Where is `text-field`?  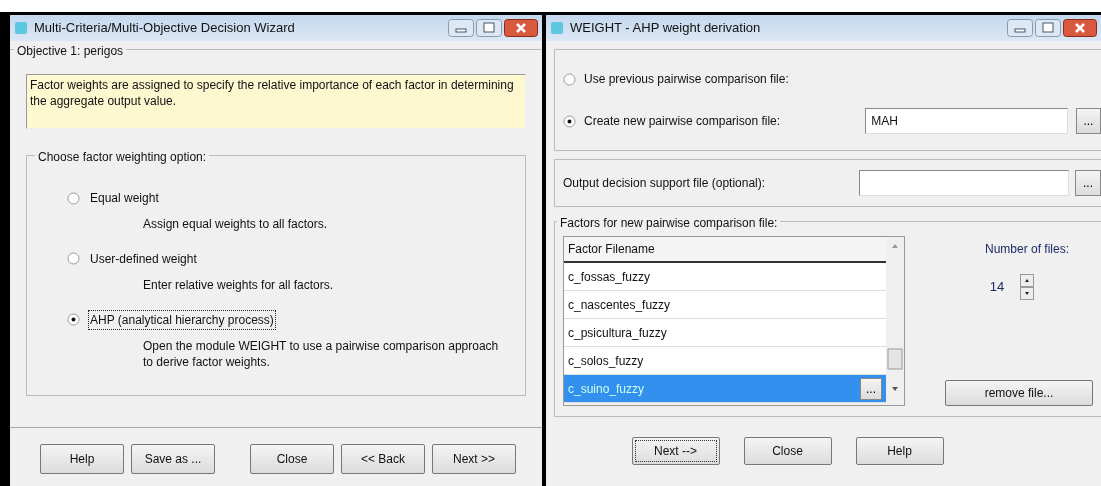 text-field is located at coordinates (964, 183).